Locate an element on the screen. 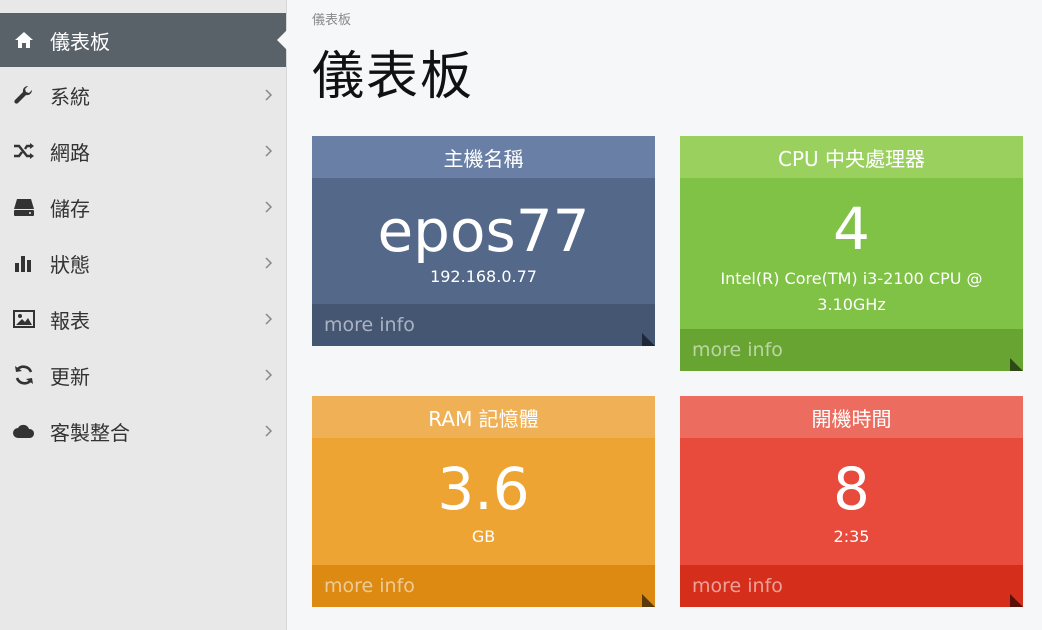  sidebar-item-update: 更新 is located at coordinates (143, 375).